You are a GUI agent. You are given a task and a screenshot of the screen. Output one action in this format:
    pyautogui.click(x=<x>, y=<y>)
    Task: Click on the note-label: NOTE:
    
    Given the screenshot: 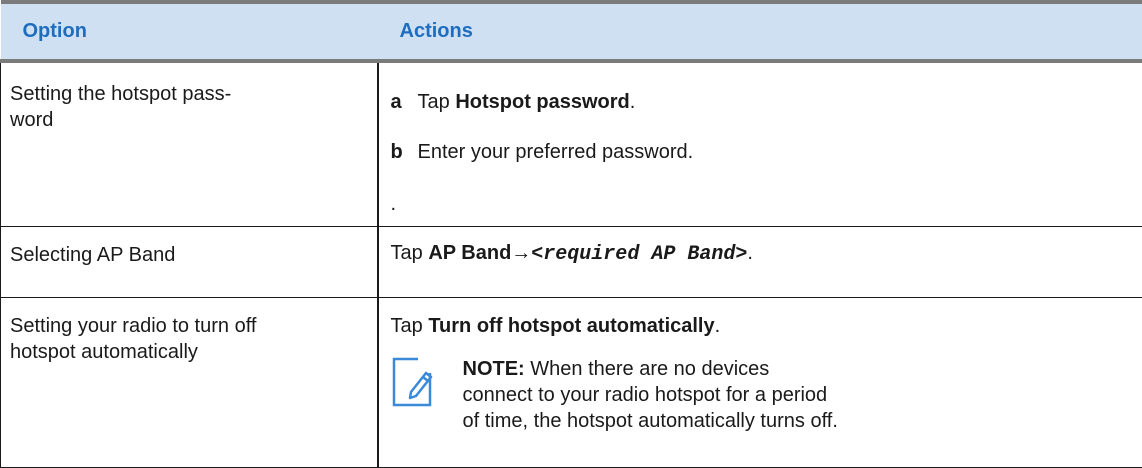 What is the action you would take?
    pyautogui.click(x=494, y=369)
    